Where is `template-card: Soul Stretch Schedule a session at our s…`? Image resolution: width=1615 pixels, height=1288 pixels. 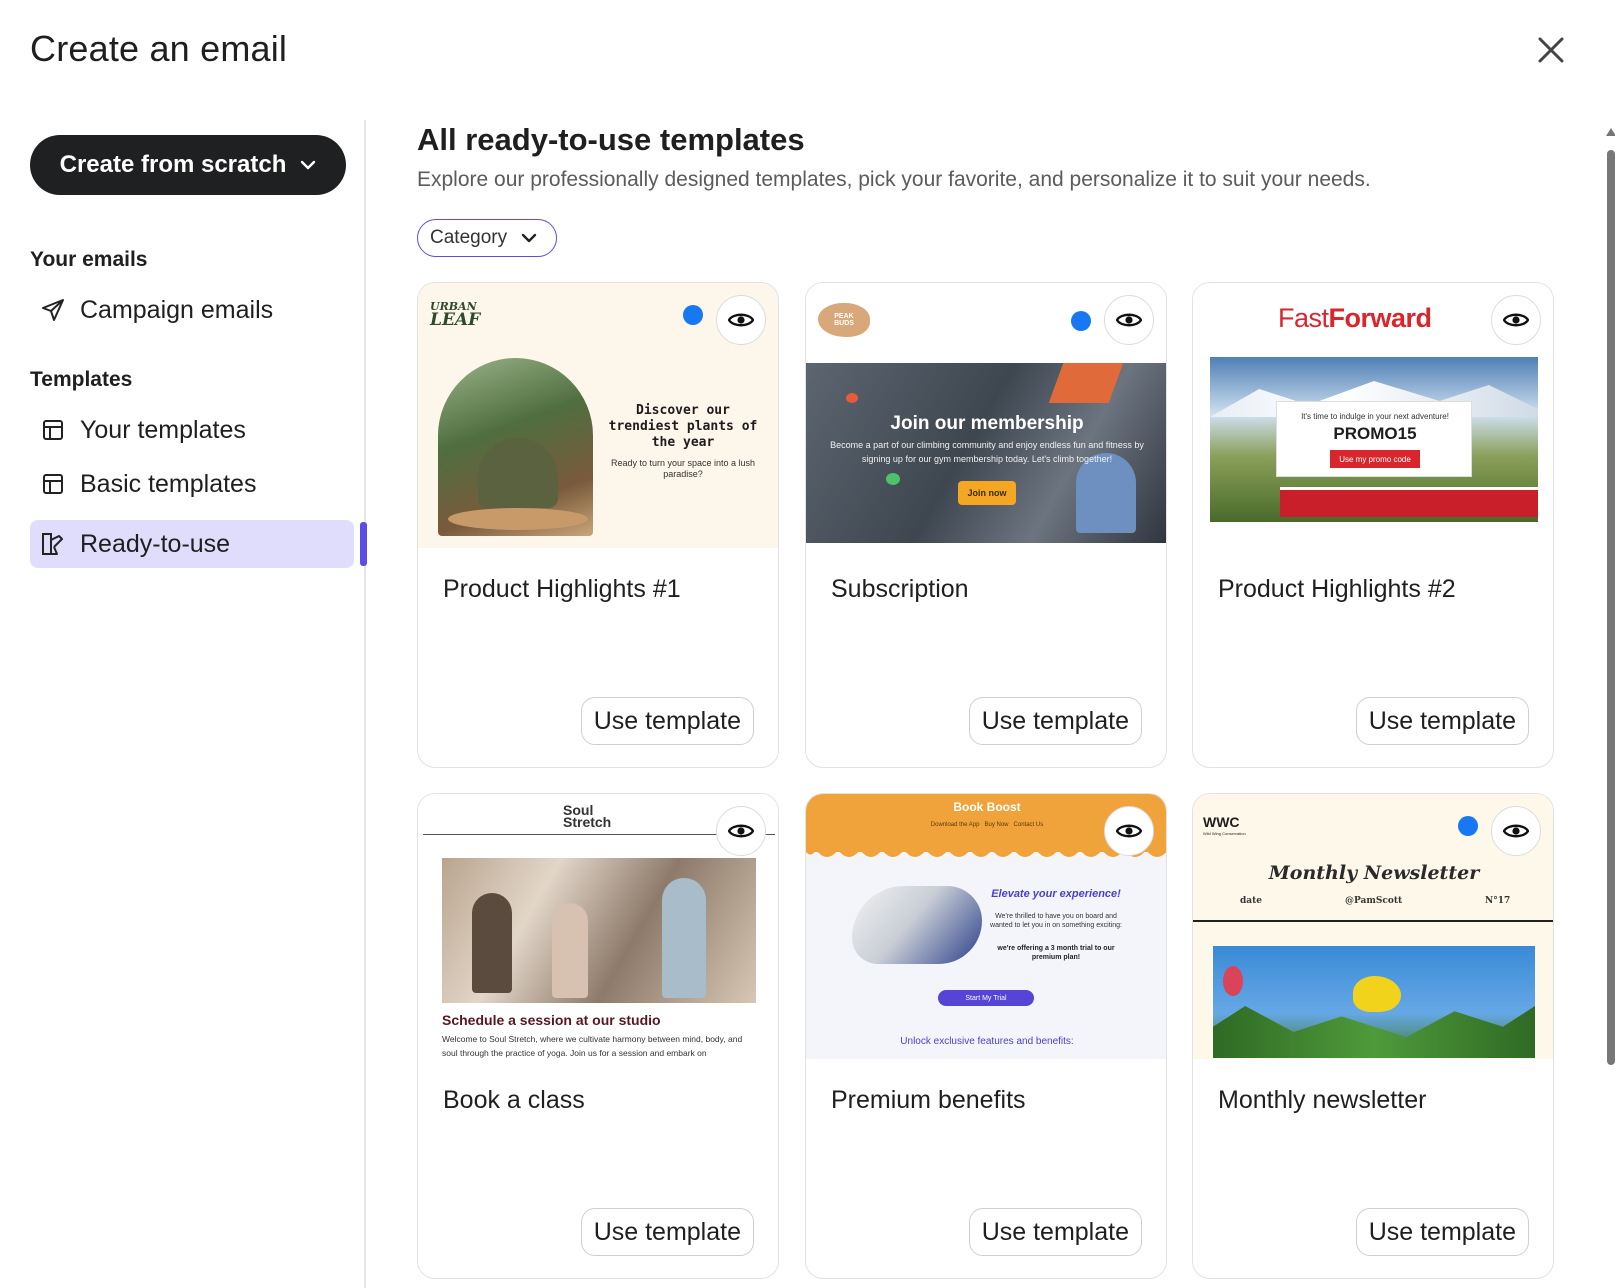 template-card: Soul Stretch Schedule a session at our s… is located at coordinates (598, 1036).